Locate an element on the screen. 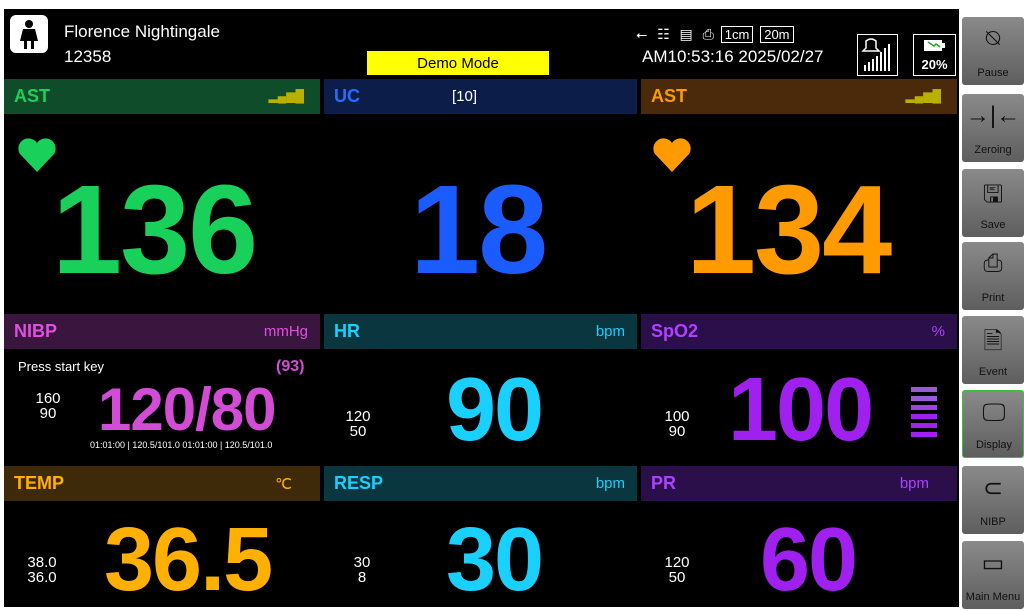 Image resolution: width=1024 pixels, height=611 pixels. nibp-lim-hi: 160 is located at coordinates (48, 398).